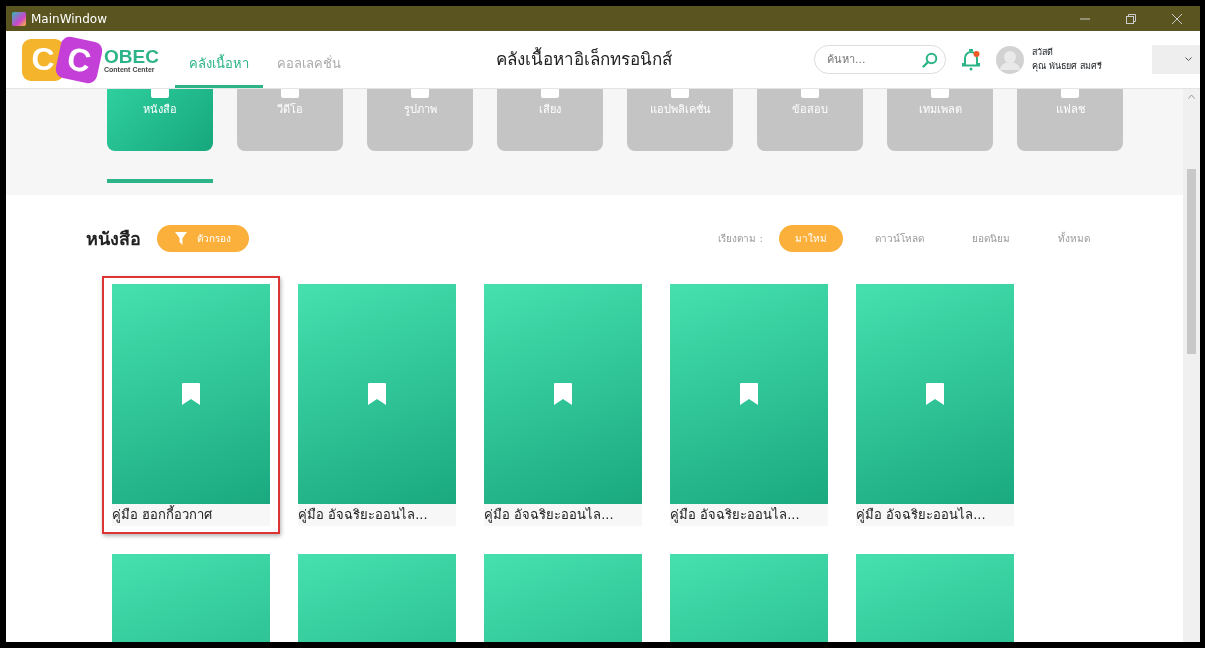  What do you see at coordinates (940, 120) in the screenshot?
I see `category-tile: เทมเพลต` at bounding box center [940, 120].